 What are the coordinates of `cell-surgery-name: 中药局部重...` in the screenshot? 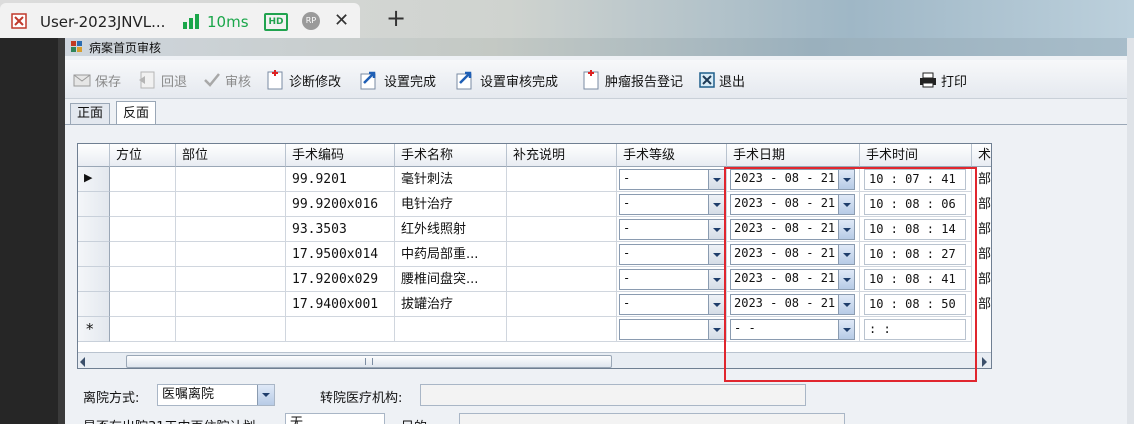 It's located at (451, 254).